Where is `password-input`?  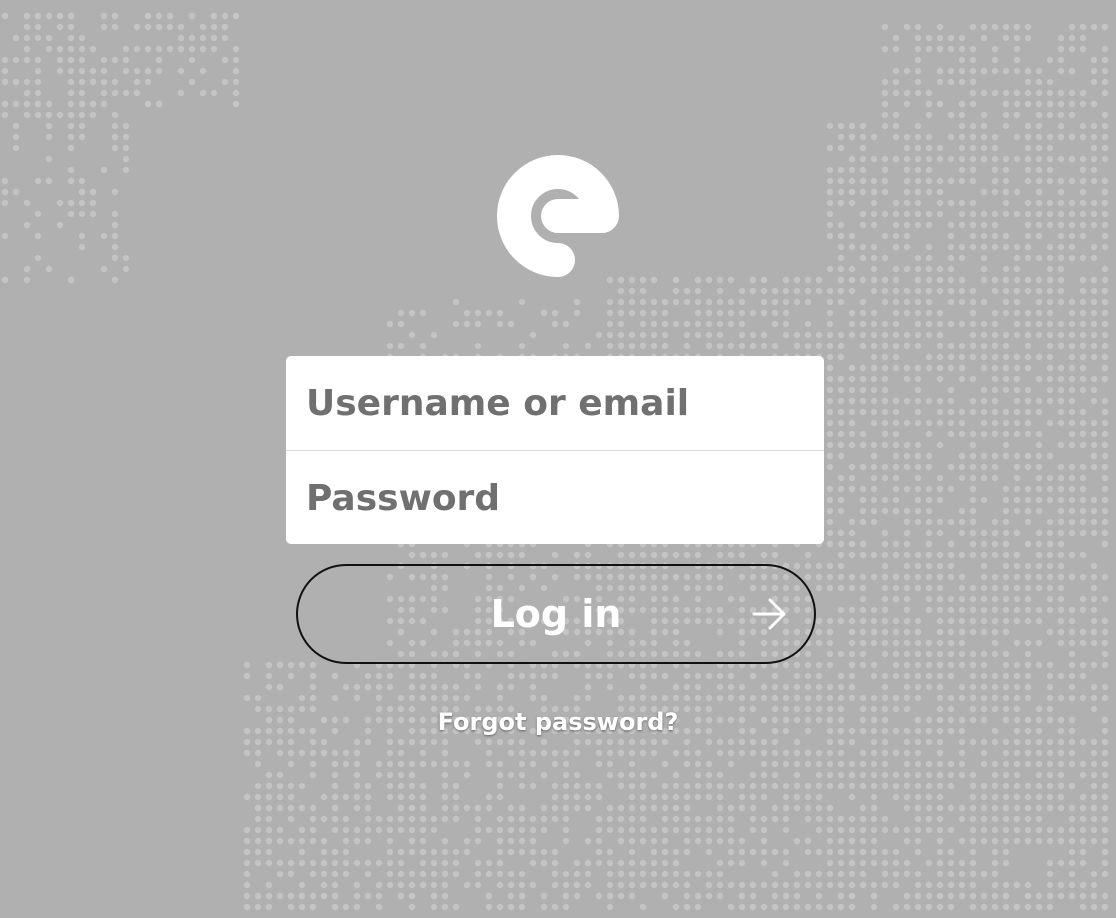 password-input is located at coordinates (555, 497).